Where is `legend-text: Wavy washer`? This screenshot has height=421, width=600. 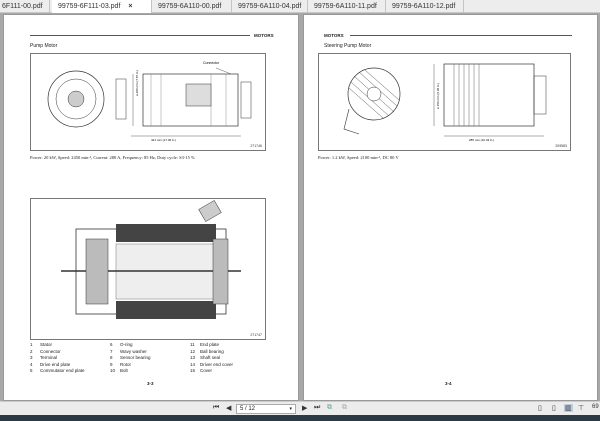 legend-text: Wavy washer is located at coordinates (133, 351).